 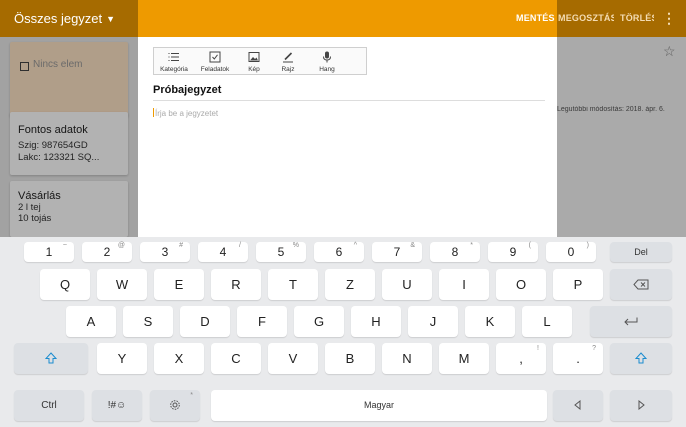 I want to click on key-hint: *, so click(x=471, y=245).